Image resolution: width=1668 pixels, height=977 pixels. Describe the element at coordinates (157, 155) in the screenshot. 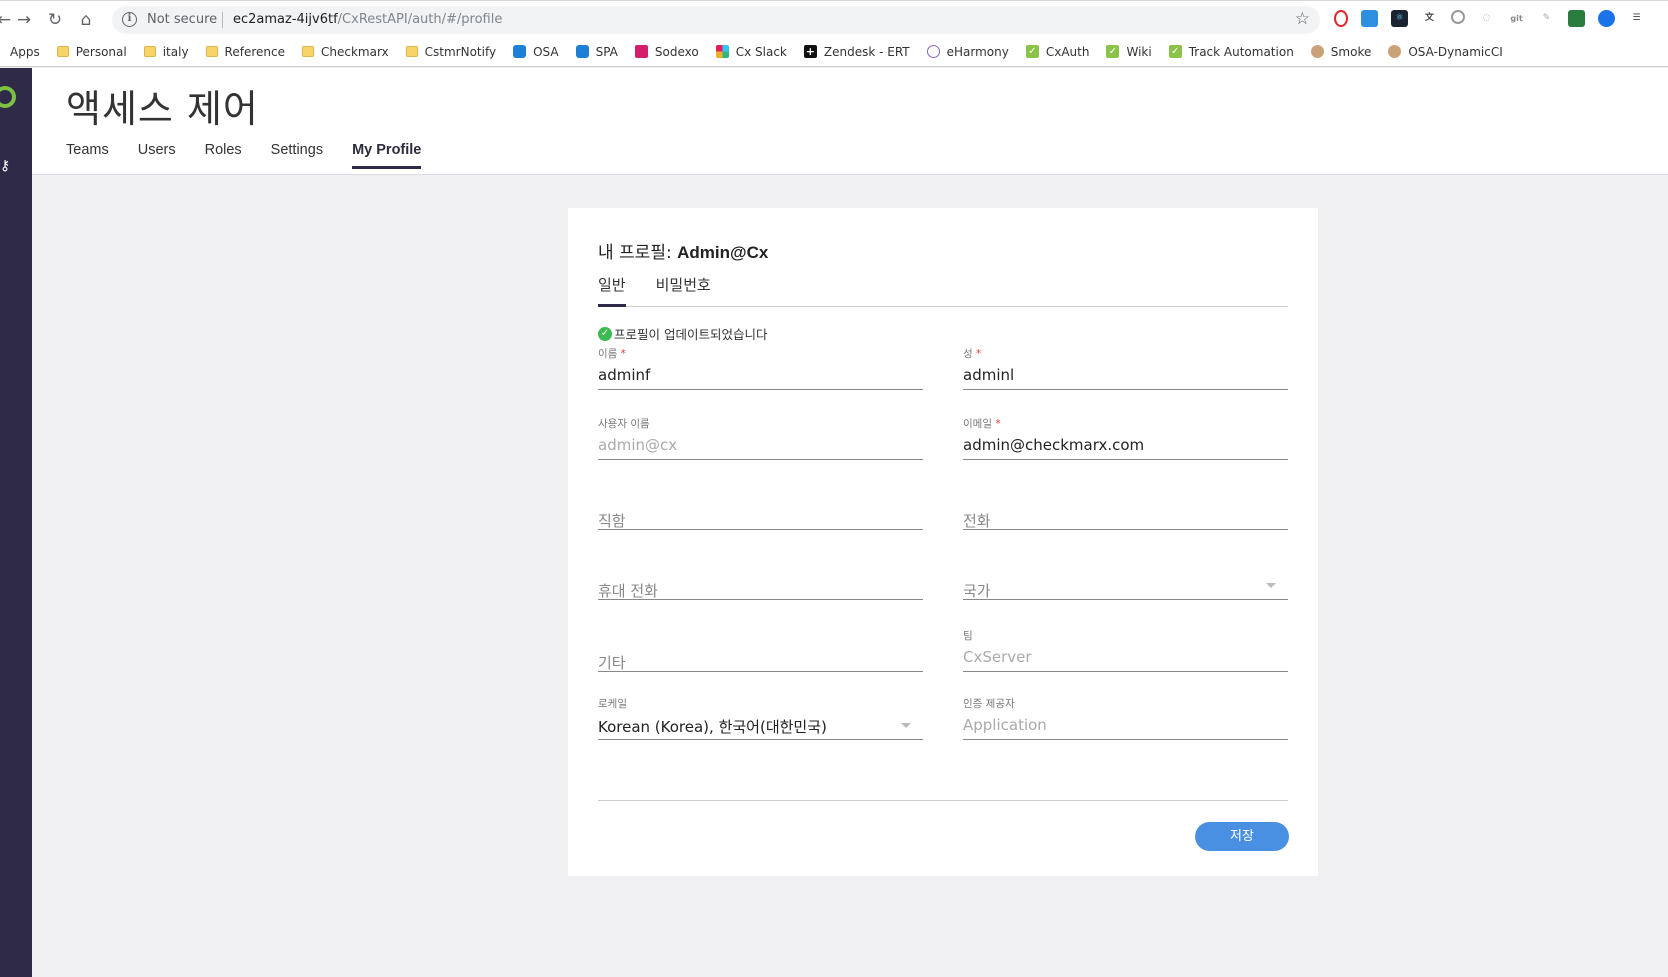

I see `tab-users: Users` at that location.